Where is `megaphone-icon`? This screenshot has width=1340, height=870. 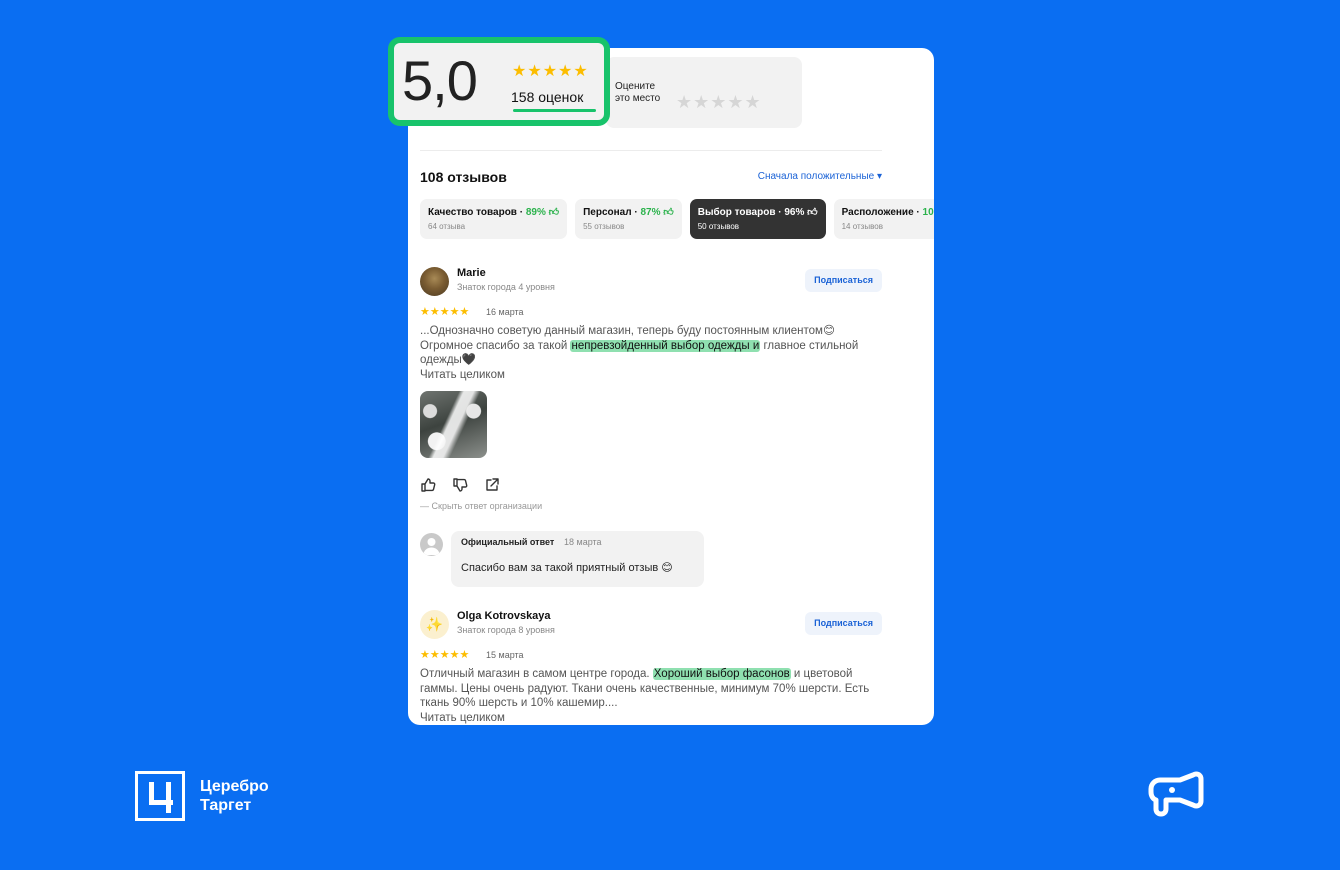 megaphone-icon is located at coordinates (1176, 794).